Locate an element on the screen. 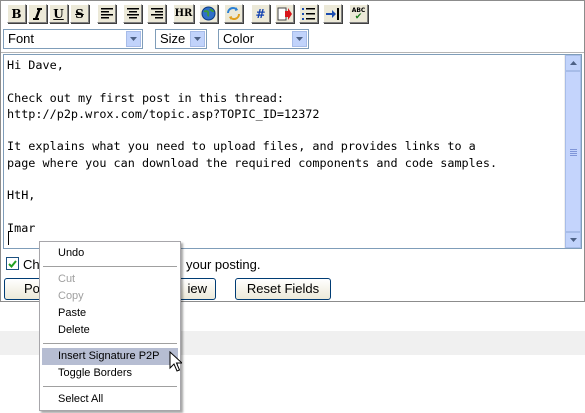 Image resolution: width=585 pixels, height=413 pixels. insert-quote-button is located at coordinates (284, 13).